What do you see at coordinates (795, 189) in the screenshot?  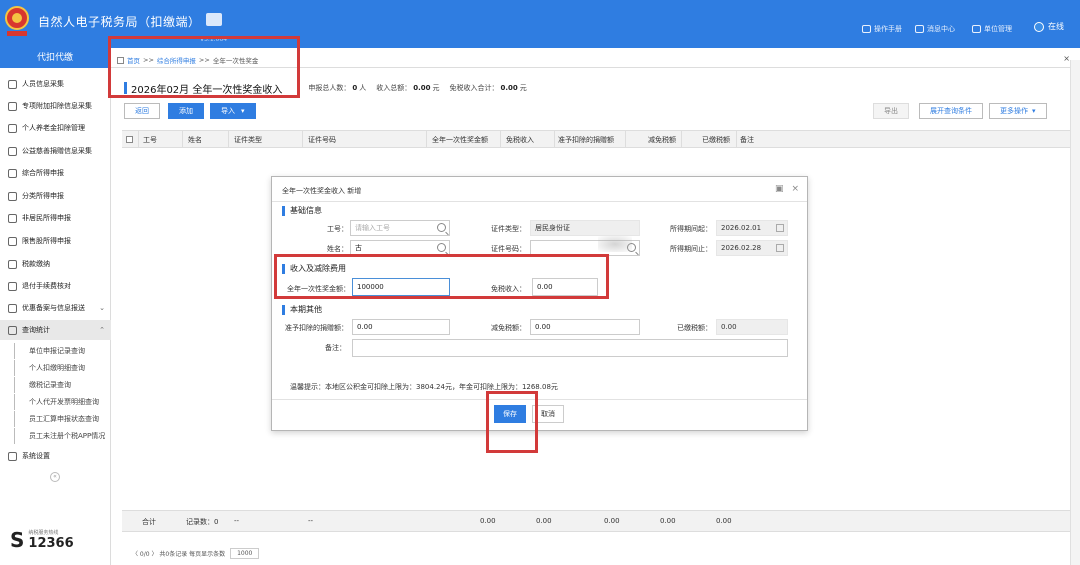 I see `close-icon: ×` at bounding box center [795, 189].